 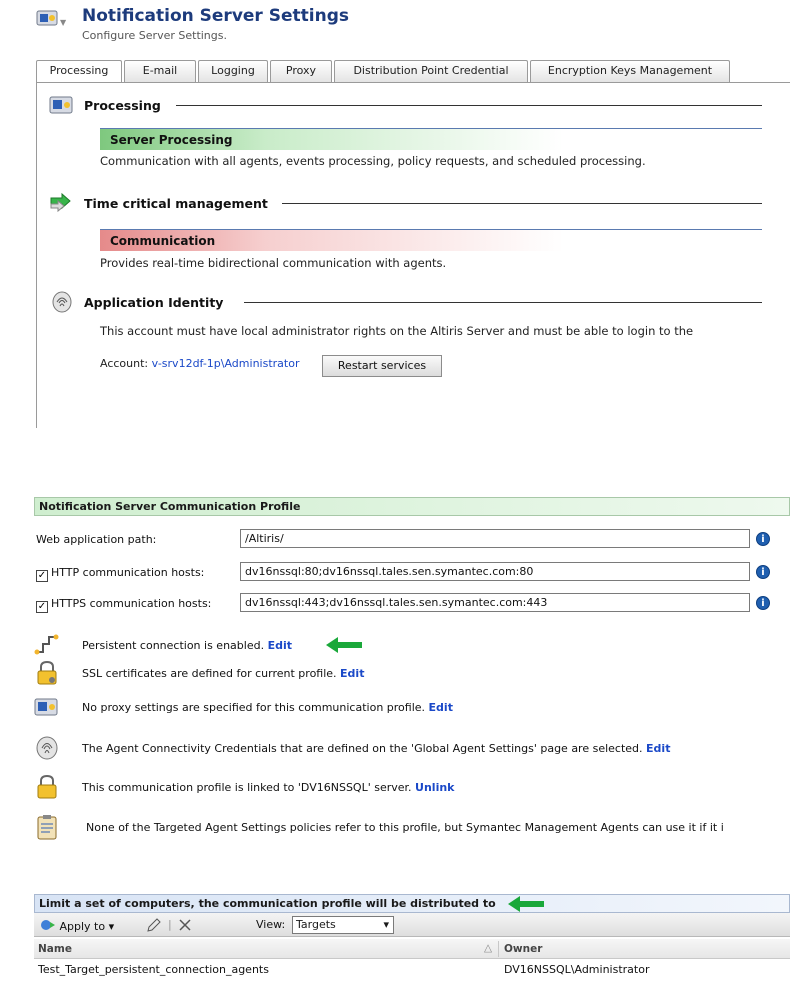 I want to click on http-checkbox: ✓, so click(x=42, y=576).